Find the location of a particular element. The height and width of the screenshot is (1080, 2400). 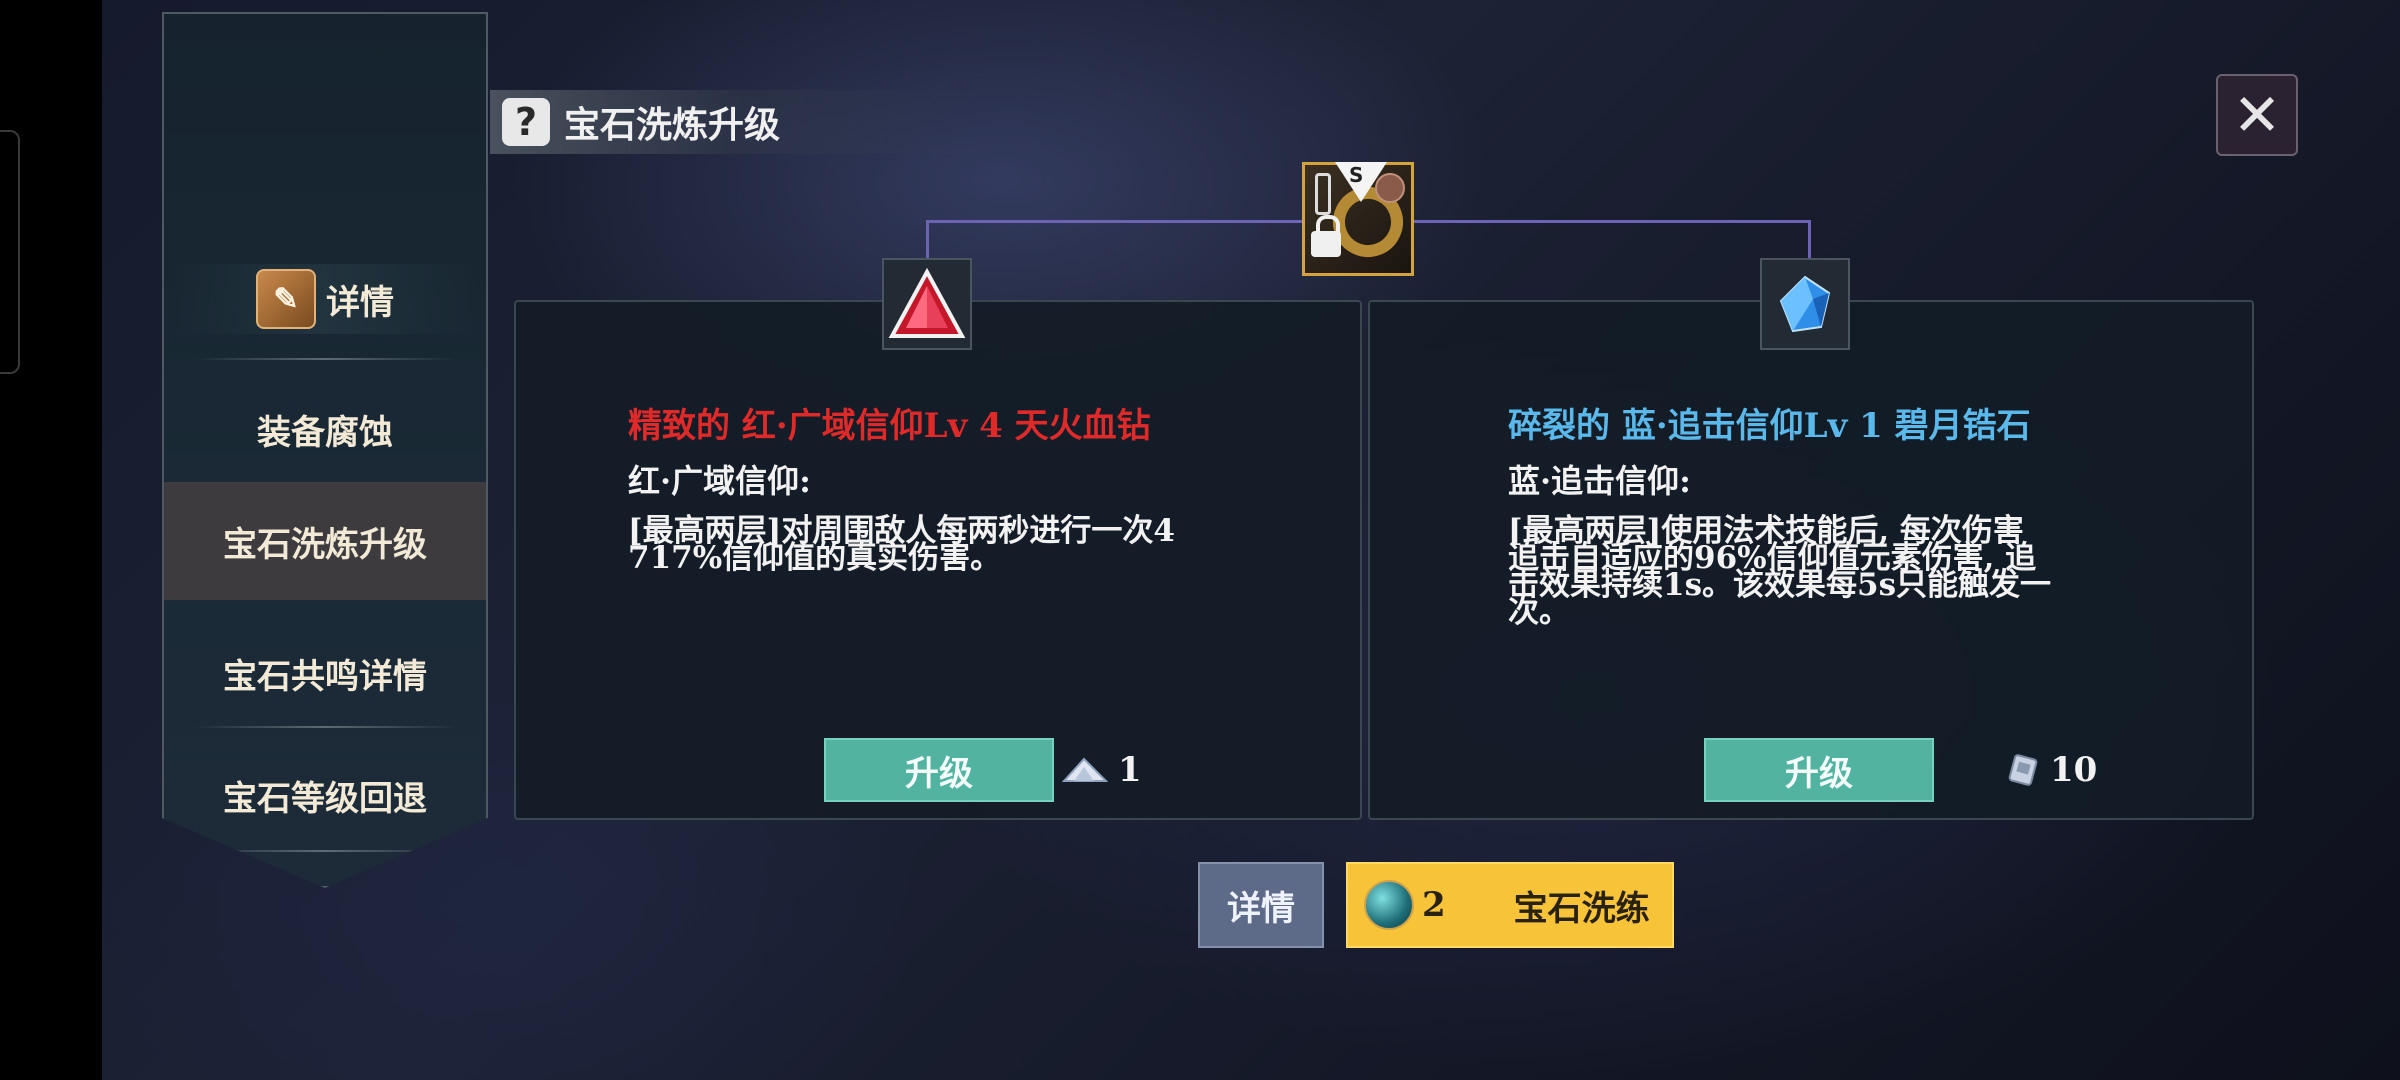

sidebar-item-label: 宝石等级回退 is located at coordinates (325, 798).